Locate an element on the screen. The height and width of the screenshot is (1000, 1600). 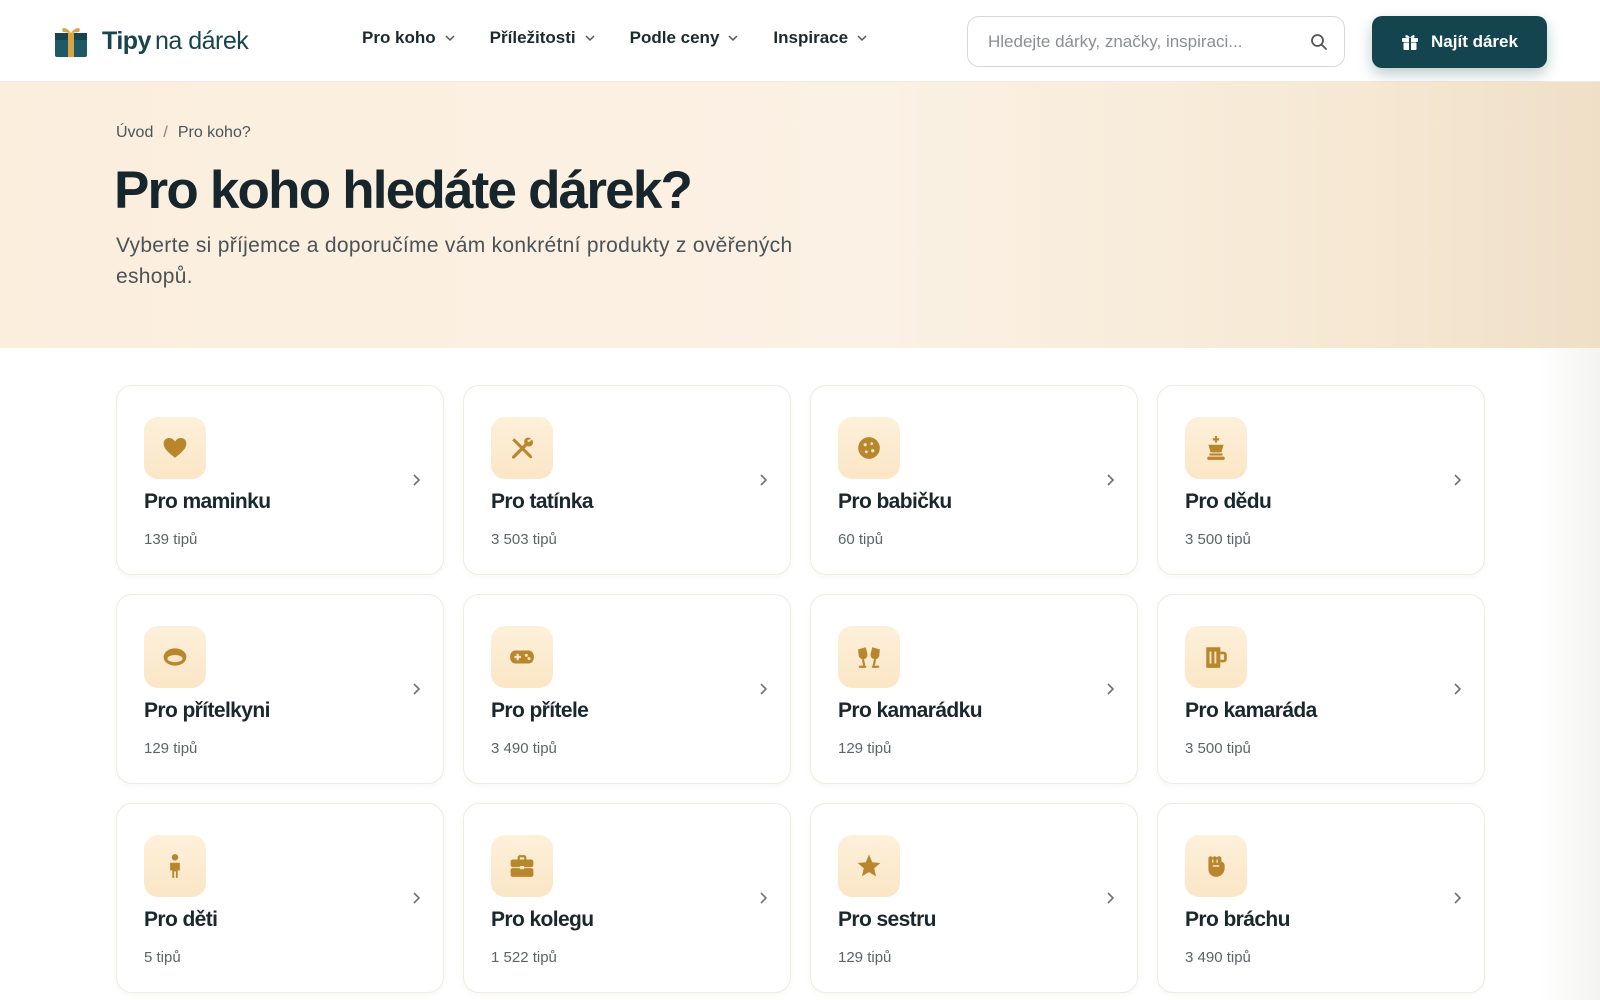
cookie-icon is located at coordinates (869, 448).